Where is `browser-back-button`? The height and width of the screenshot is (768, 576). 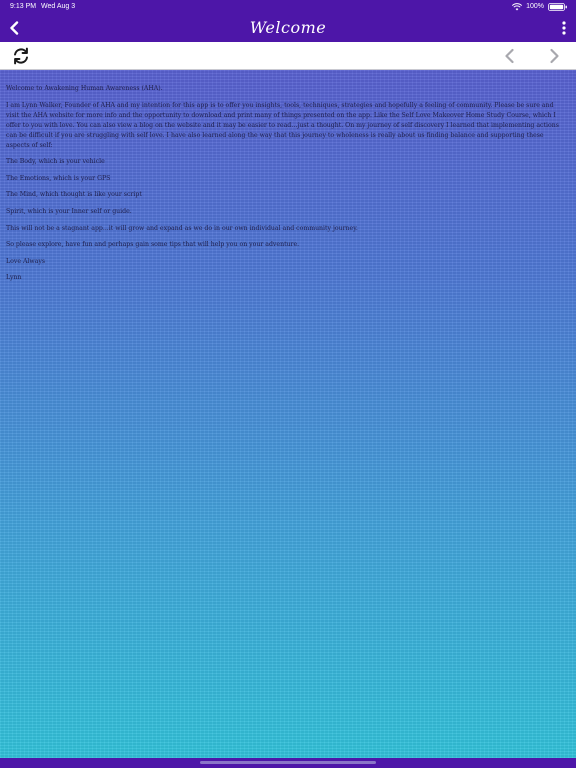
browser-back-button is located at coordinates (510, 56).